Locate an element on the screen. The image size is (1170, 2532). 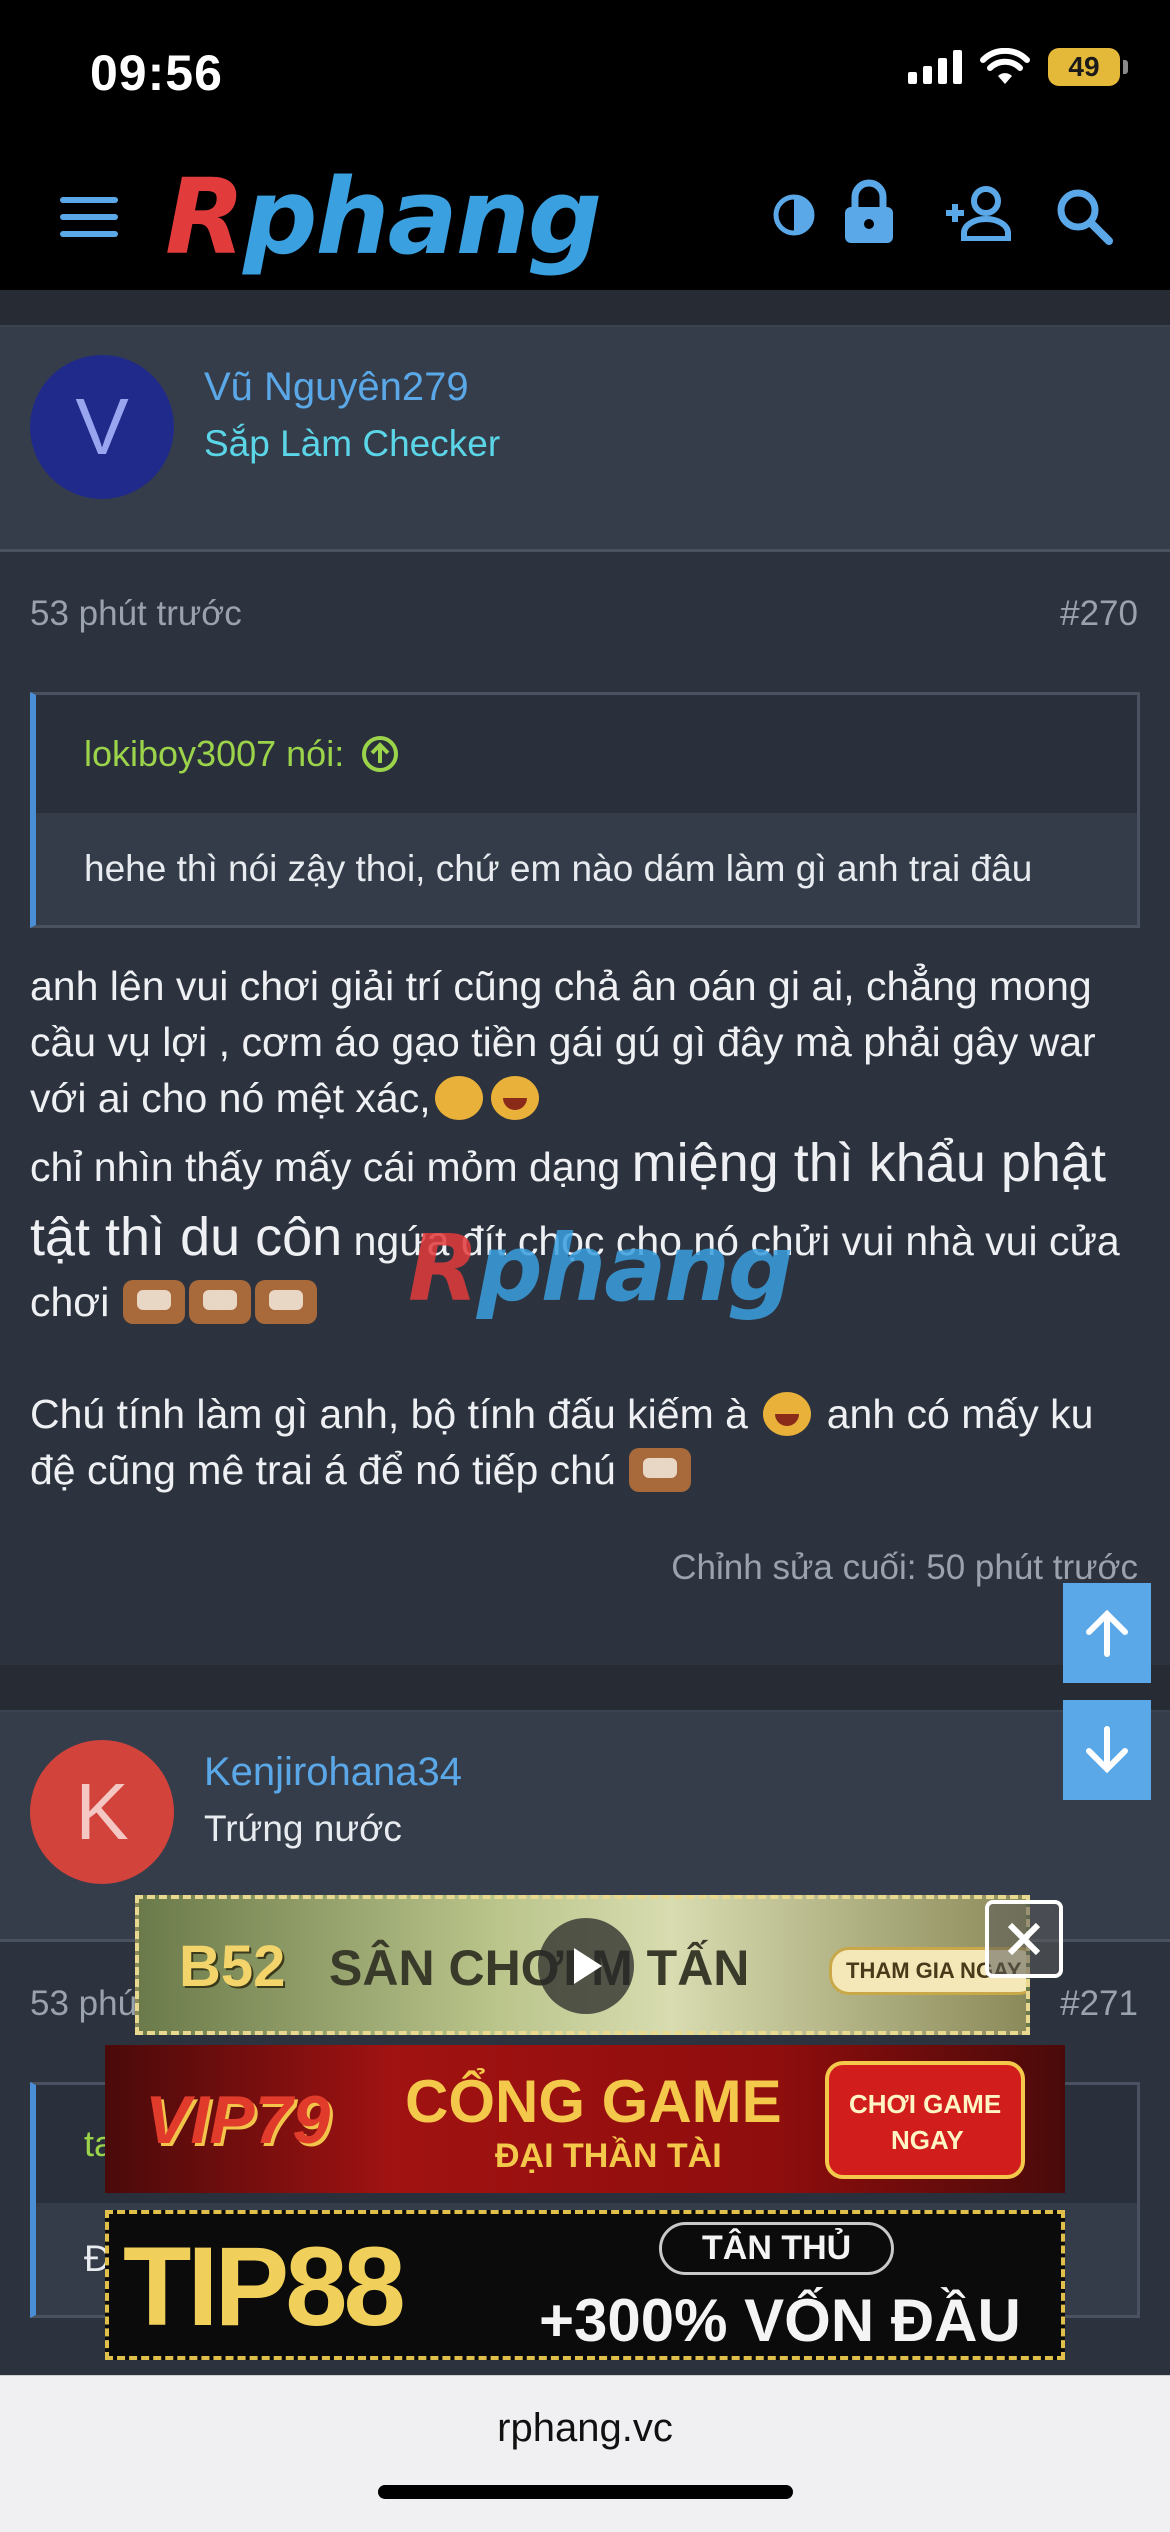
site-logo: Rphang is located at coordinates (445, 217).